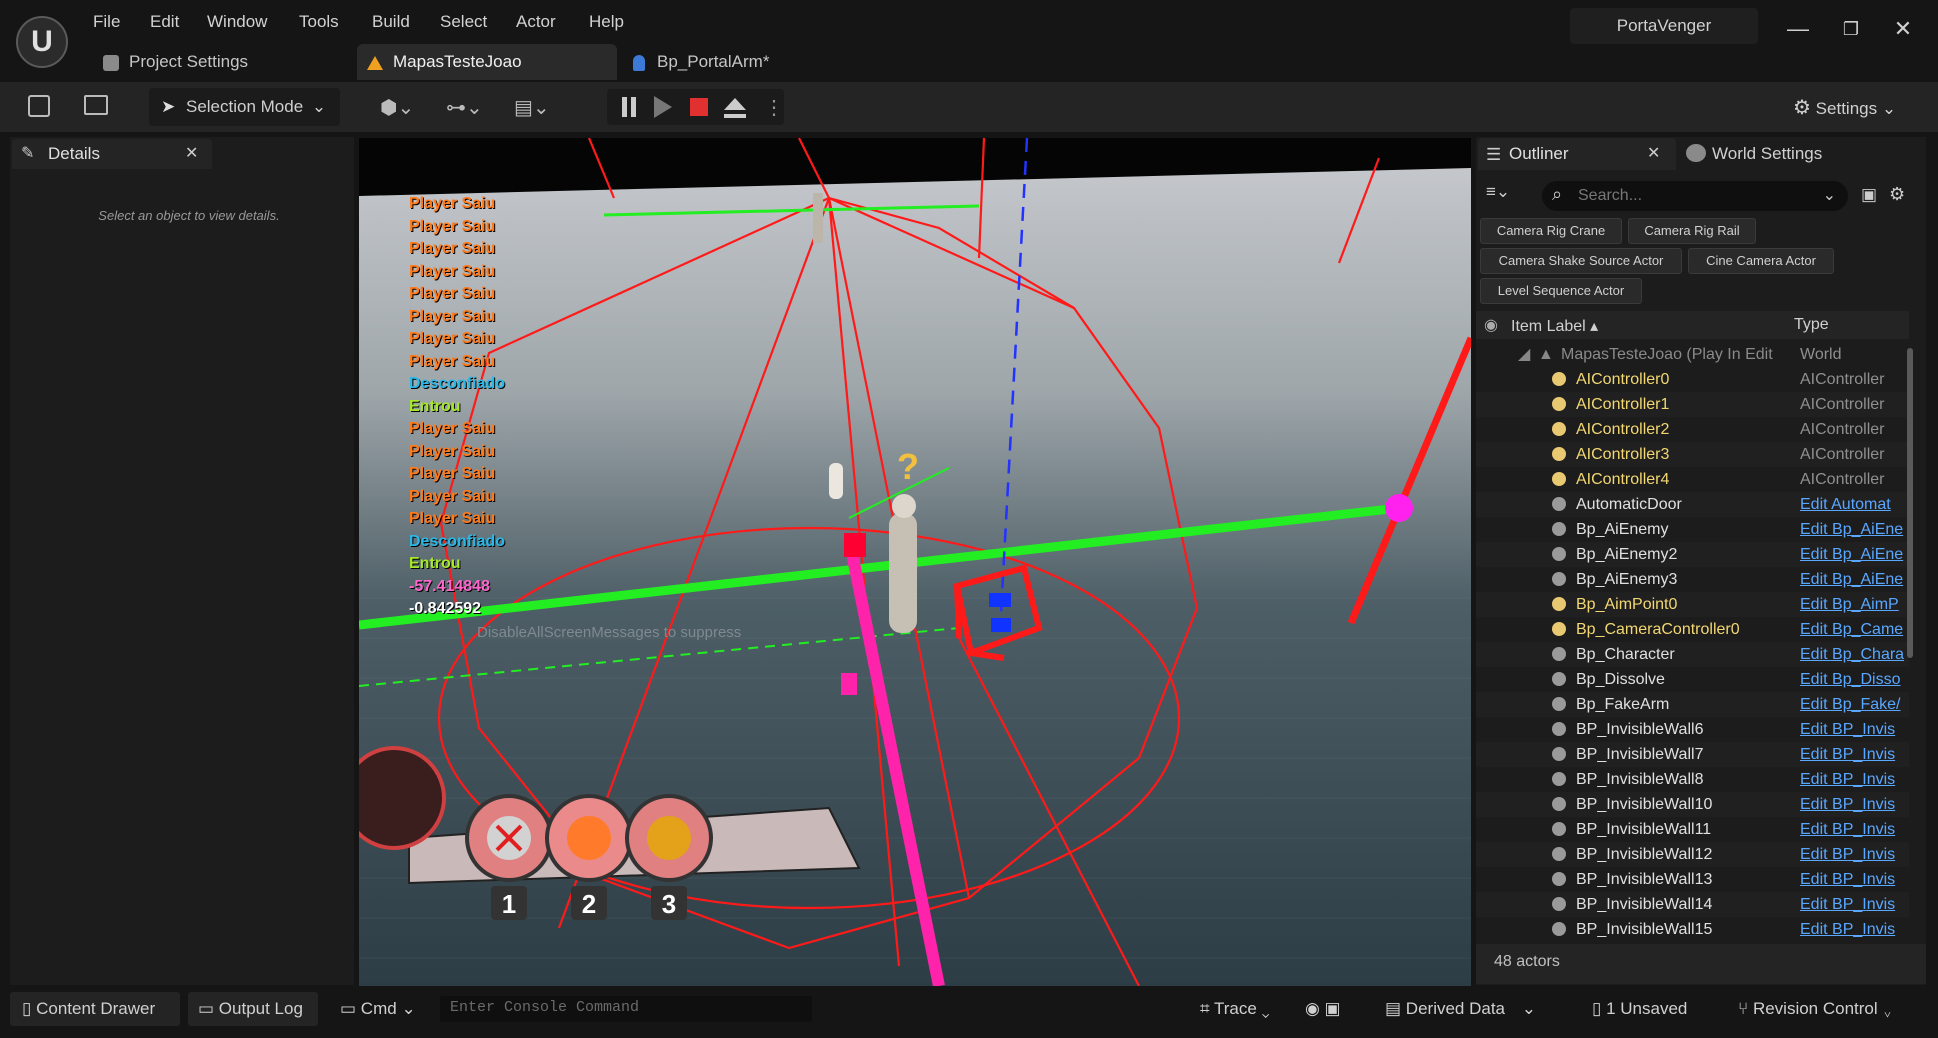 This screenshot has width=1938, height=1038. Describe the element at coordinates (536, 22) in the screenshot. I see `menu-actor: Actor` at that location.